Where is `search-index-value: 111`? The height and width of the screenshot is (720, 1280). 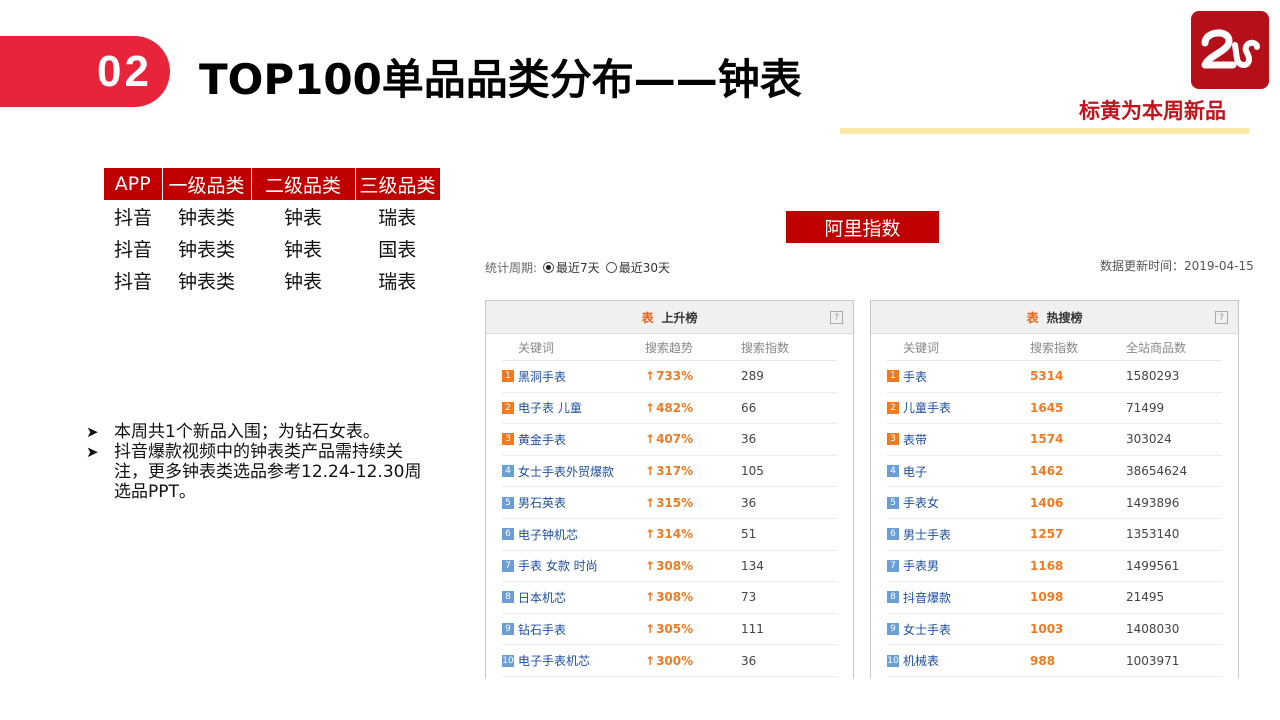 search-index-value: 111 is located at coordinates (752, 629).